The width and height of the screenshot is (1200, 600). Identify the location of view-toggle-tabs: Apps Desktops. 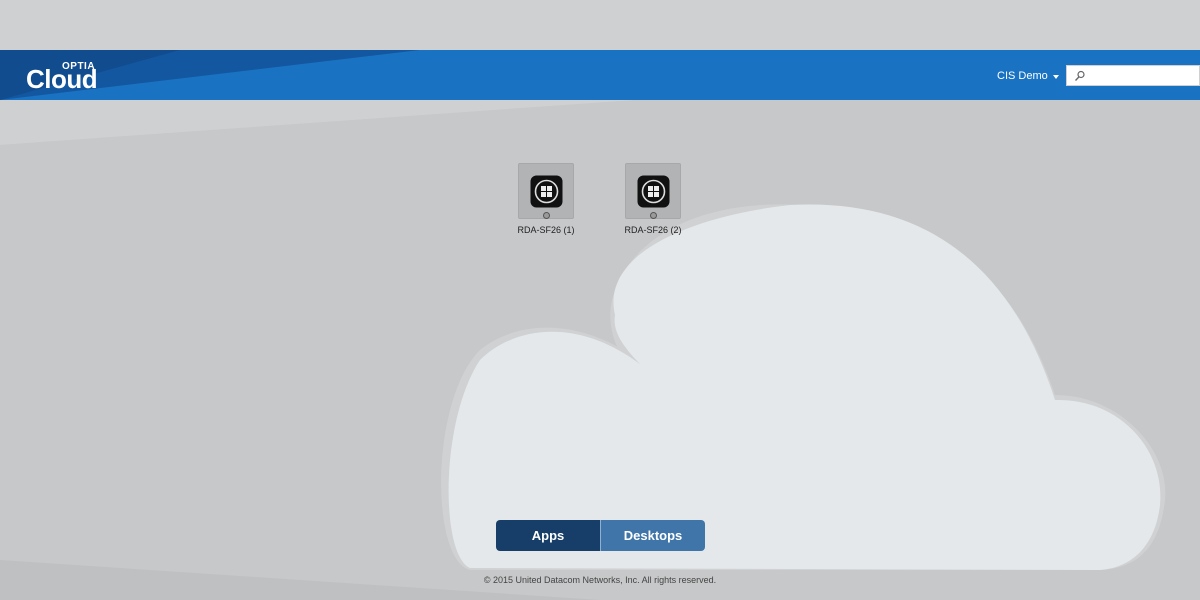
(600, 535).